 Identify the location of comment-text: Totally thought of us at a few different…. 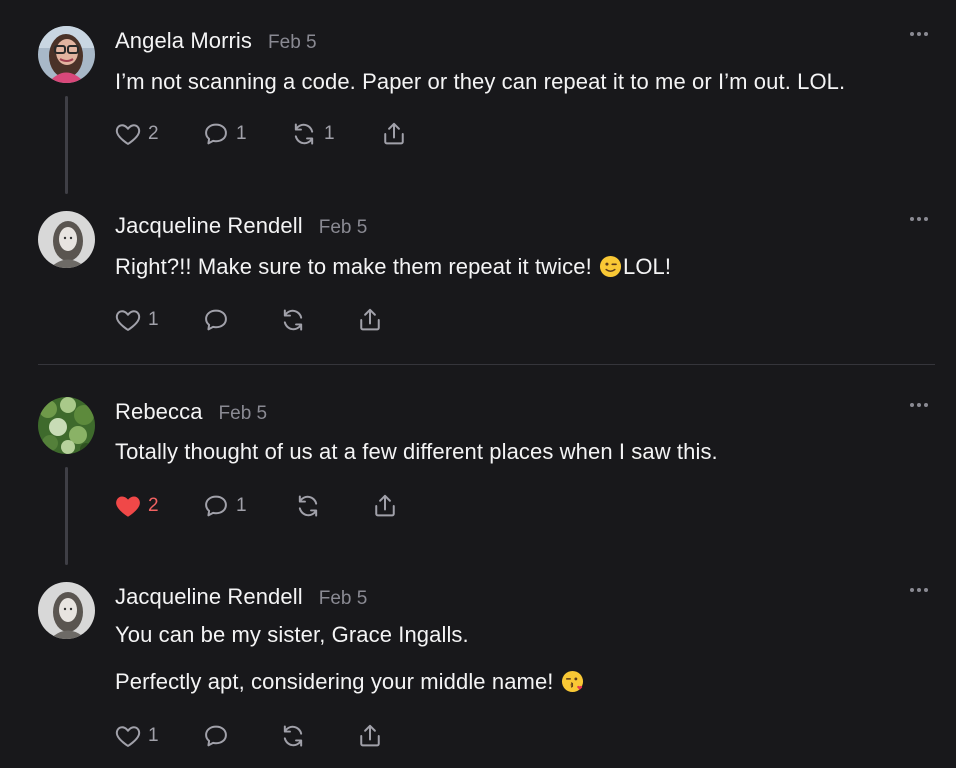
(416, 451).